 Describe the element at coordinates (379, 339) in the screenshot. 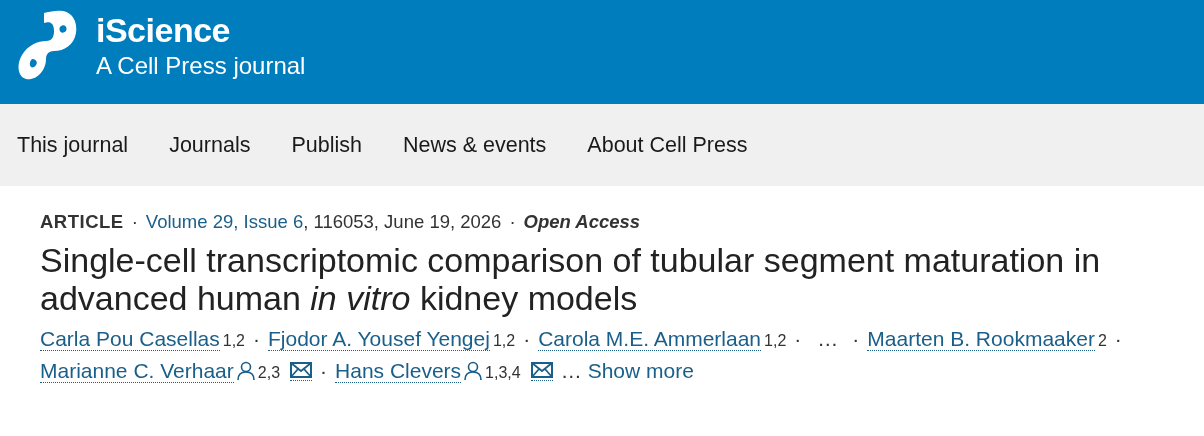

I see `author-link: Fjodor A. Yousef Yengej` at that location.